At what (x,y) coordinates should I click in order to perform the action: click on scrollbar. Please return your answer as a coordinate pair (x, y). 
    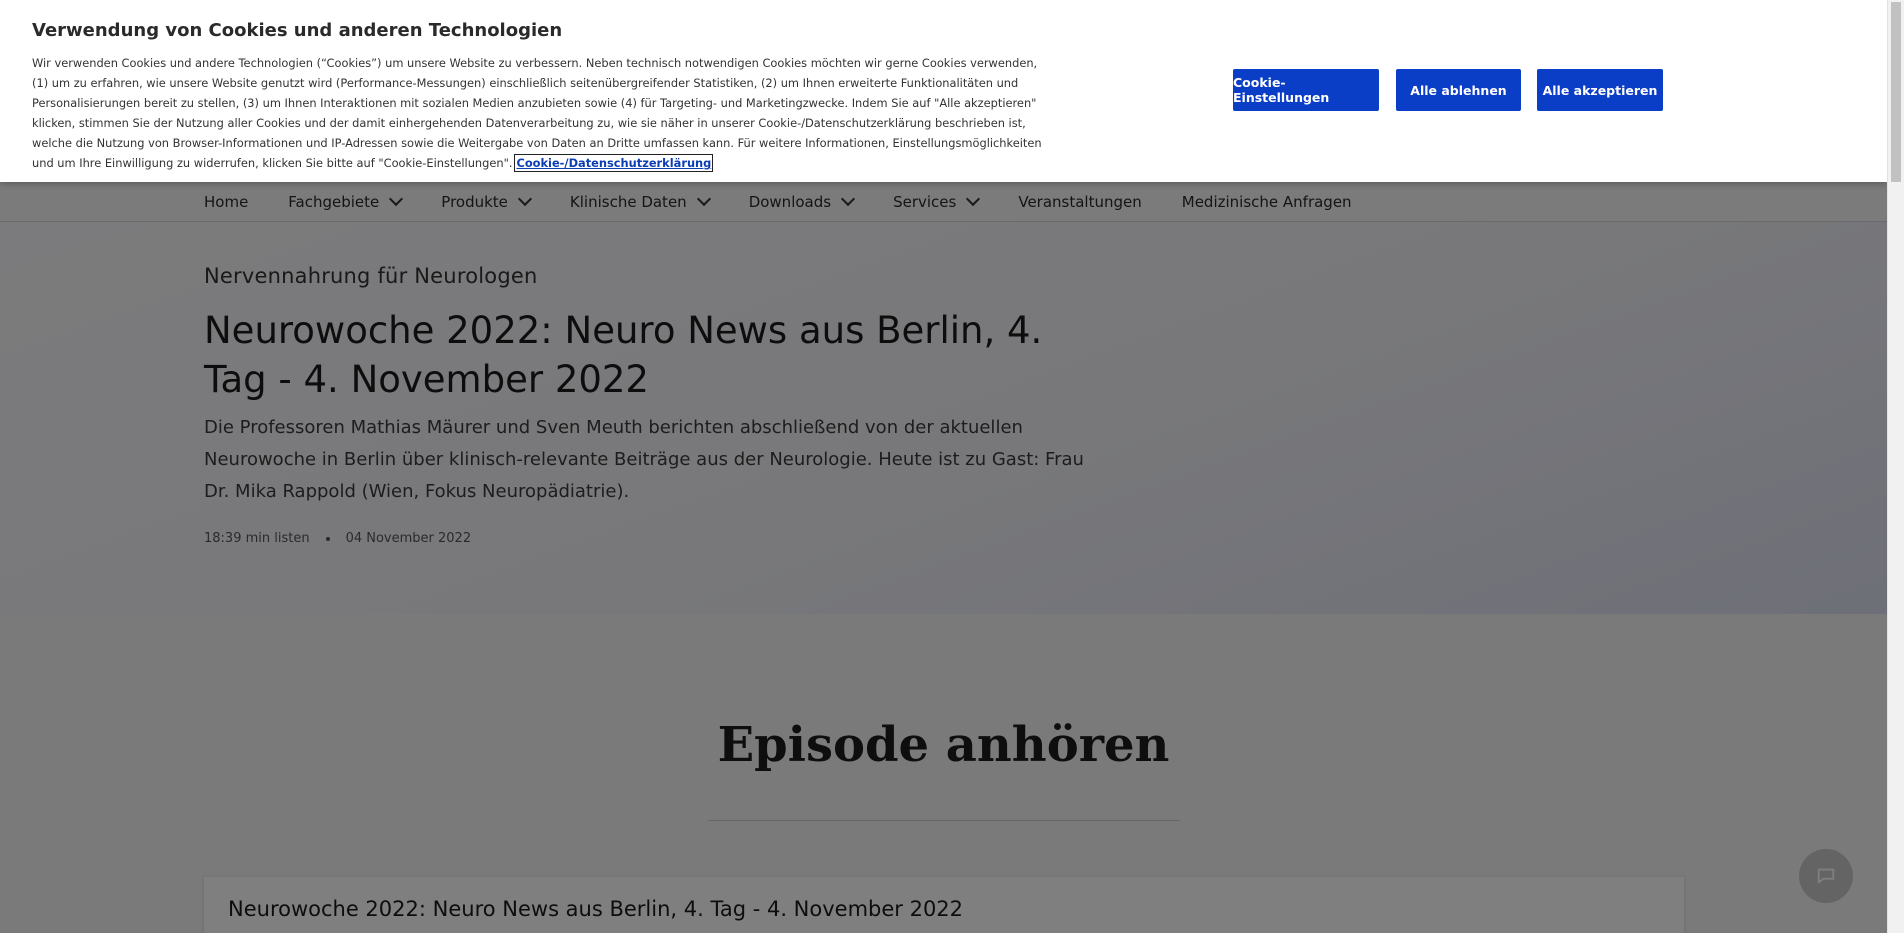
    Looking at the image, I should click on (1895, 466).